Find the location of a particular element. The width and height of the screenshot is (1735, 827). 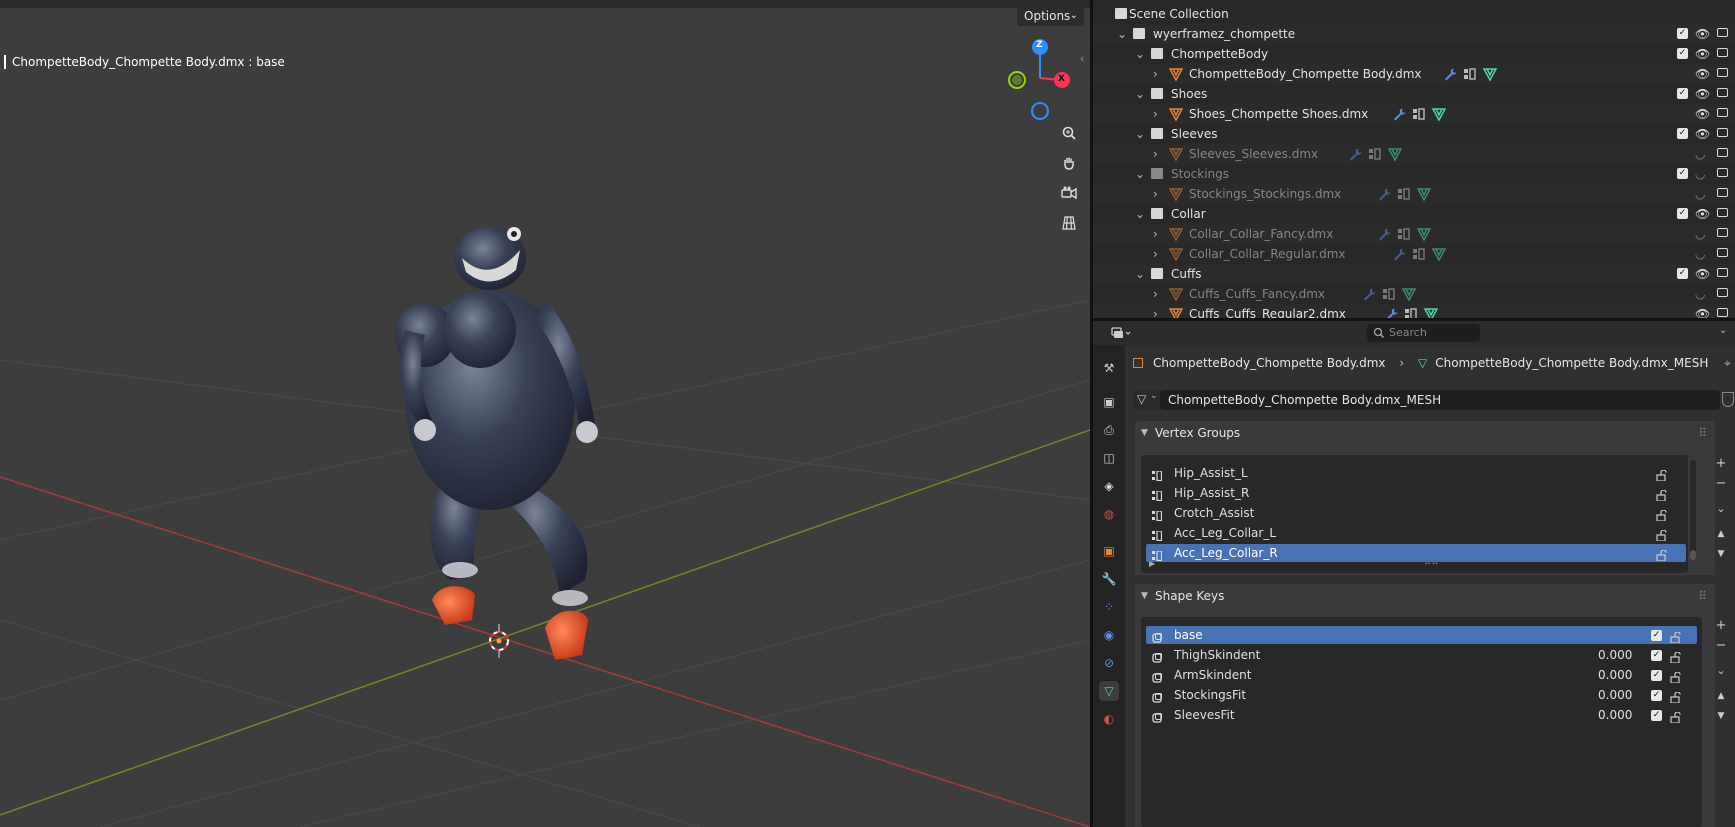

outliner-item-label: ChompetteBody is located at coordinates (1219, 54).